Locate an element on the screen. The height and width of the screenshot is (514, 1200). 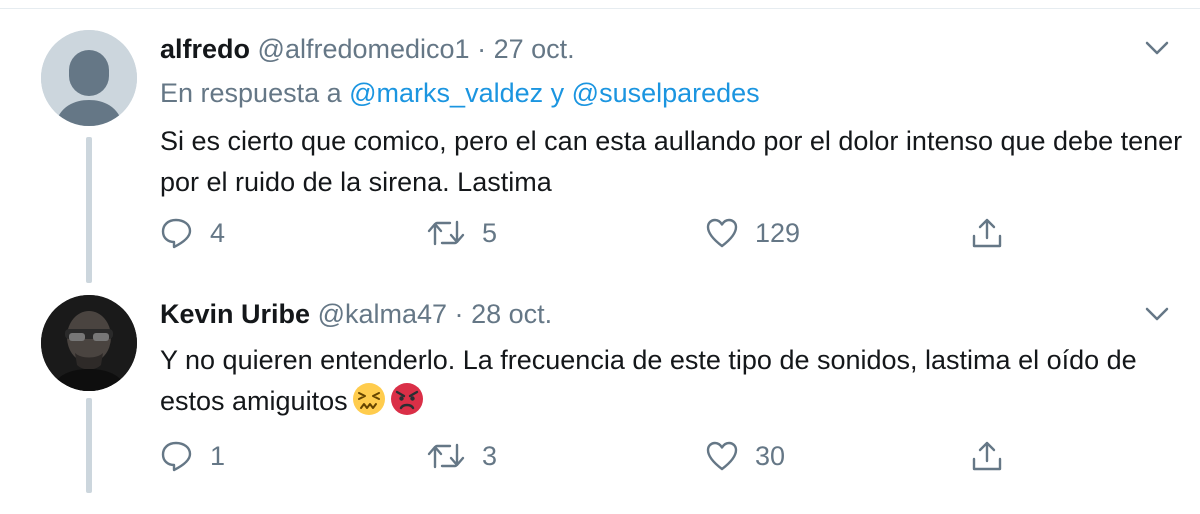
tweet-header: Kevin Uribe @kalma47 · 28 oct. is located at coordinates (356, 314).